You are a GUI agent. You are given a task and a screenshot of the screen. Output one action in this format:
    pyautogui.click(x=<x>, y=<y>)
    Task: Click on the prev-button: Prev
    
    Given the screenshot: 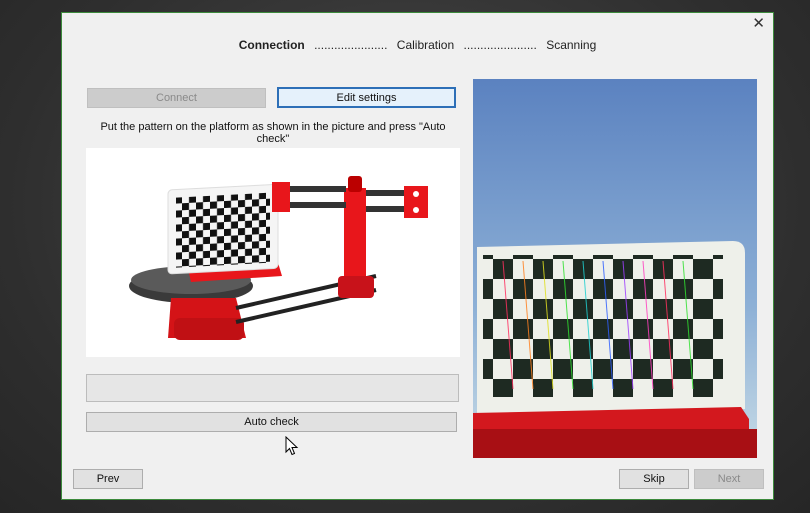 What is the action you would take?
    pyautogui.click(x=108, y=479)
    